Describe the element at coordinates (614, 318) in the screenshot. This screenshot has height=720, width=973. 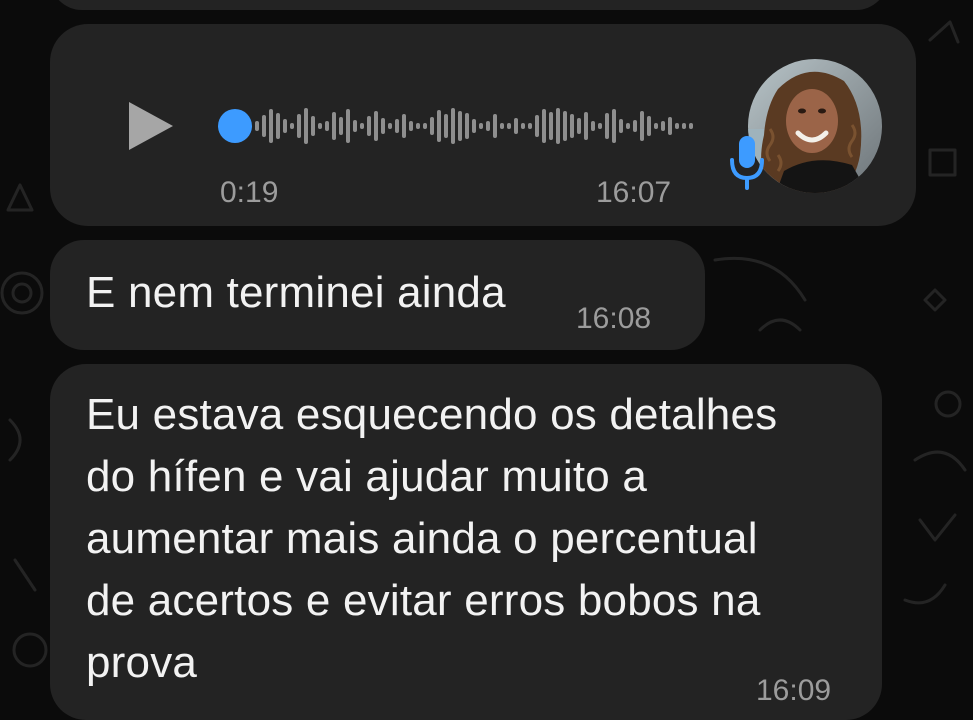
I see `message-timestamp: 16:08` at that location.